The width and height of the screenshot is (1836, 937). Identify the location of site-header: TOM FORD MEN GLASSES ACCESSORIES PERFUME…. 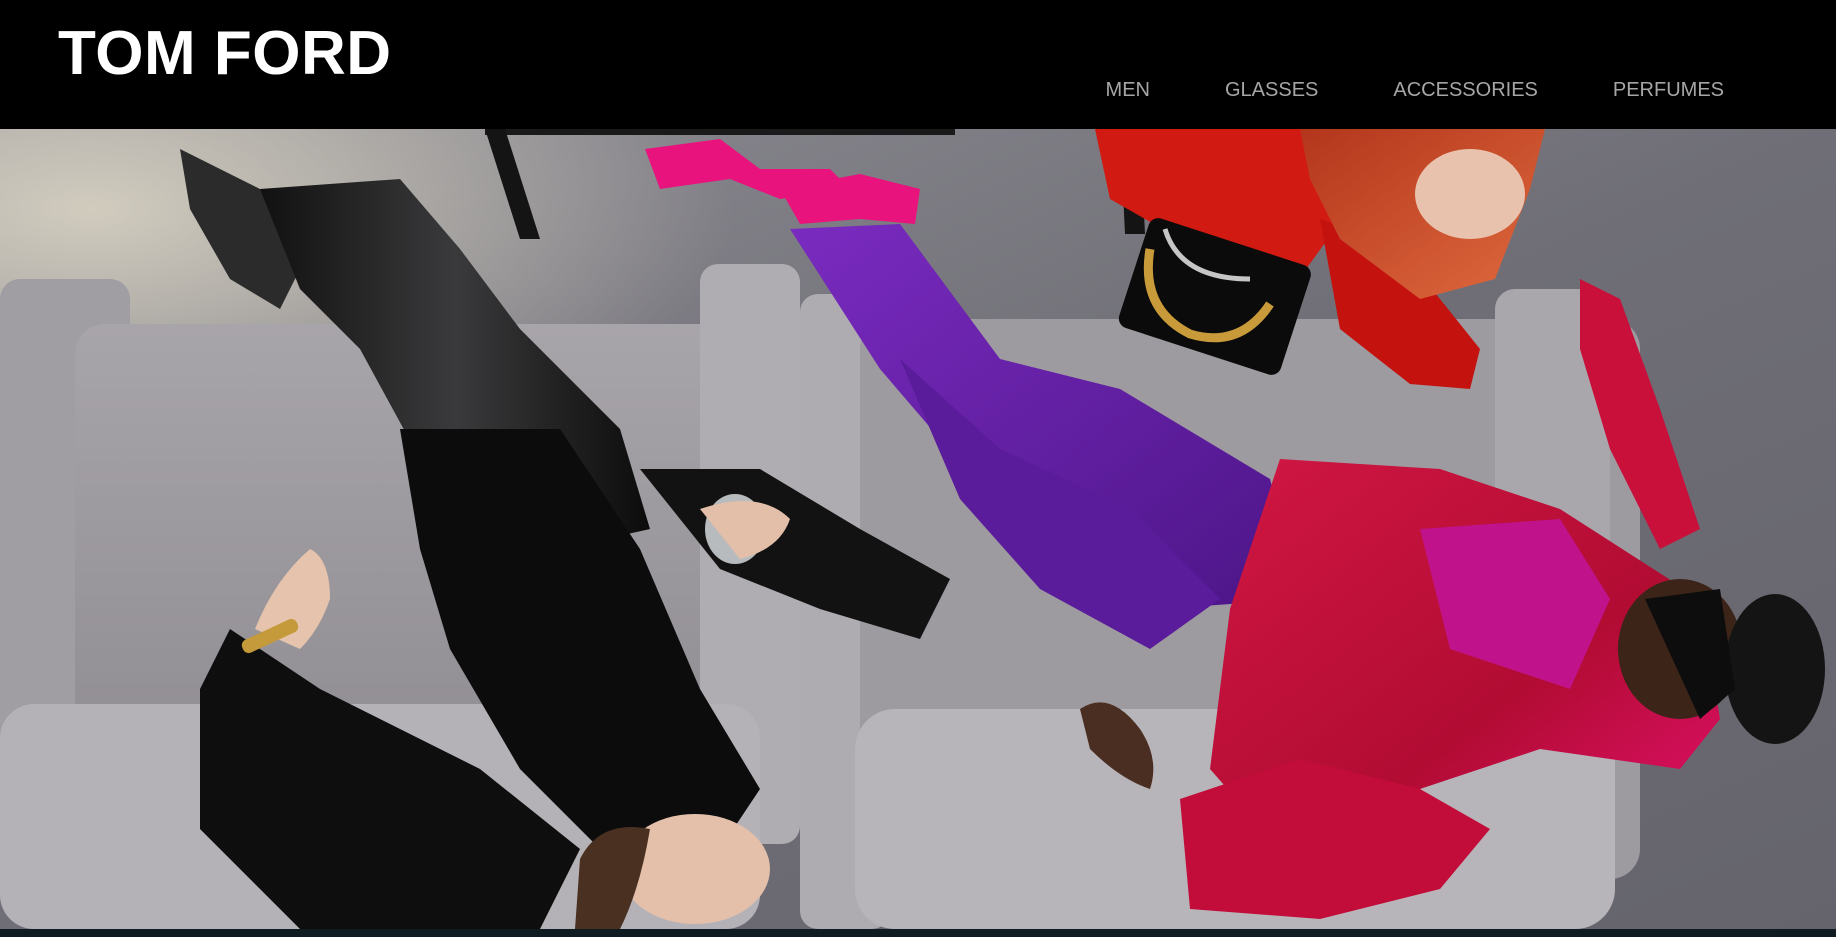
(918, 64).